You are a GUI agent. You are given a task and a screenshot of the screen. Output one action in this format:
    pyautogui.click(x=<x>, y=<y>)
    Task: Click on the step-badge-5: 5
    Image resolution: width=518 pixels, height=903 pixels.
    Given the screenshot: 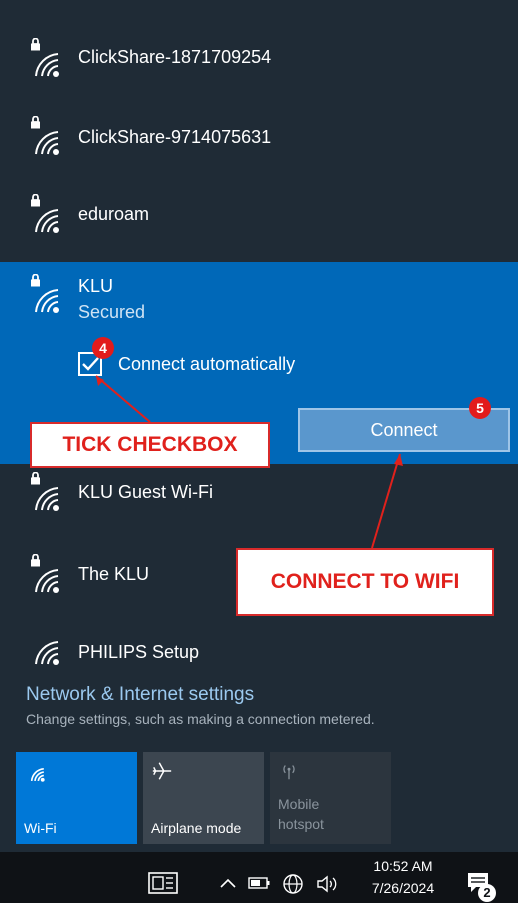 What is the action you would take?
    pyautogui.click(x=480, y=408)
    